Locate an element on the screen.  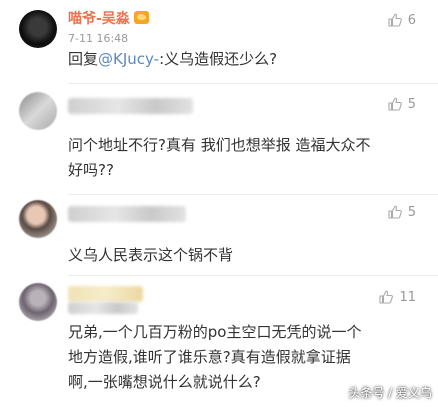
watermark: 头条号 / 爱义乌 is located at coordinates (390, 393).